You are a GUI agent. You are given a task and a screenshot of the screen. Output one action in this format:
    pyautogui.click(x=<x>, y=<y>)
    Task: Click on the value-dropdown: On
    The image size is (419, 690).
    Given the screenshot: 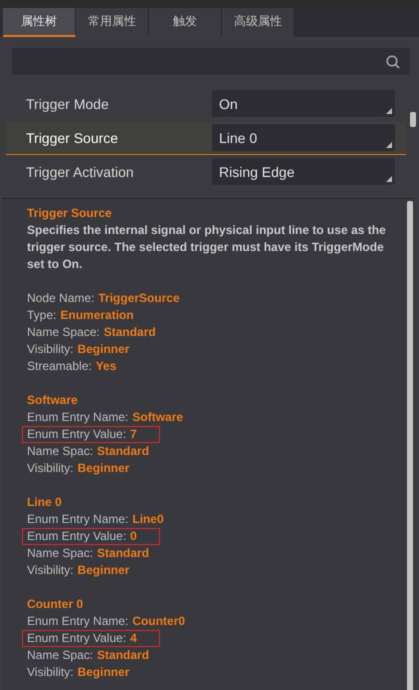 What is the action you would take?
    pyautogui.click(x=303, y=103)
    